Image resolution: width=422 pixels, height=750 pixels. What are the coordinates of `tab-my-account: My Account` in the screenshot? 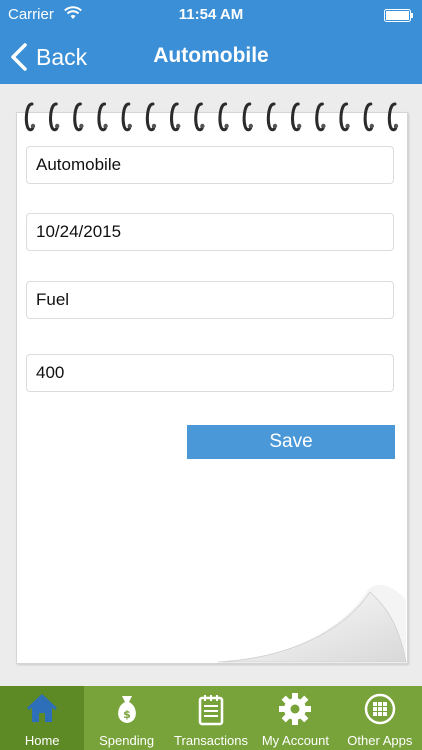 It's located at (295, 718).